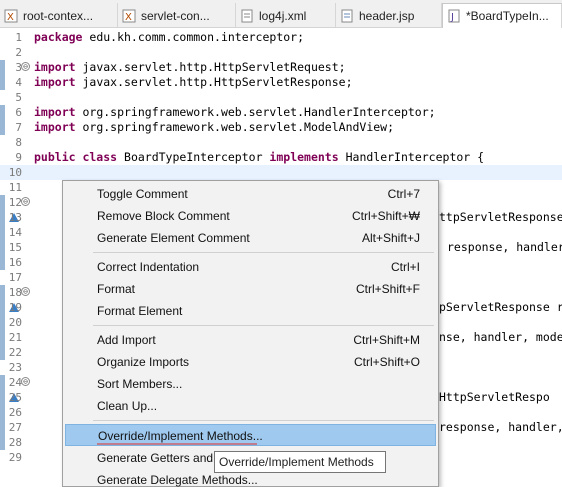 The height and width of the screenshot is (487, 562). What do you see at coordinates (15, 232) in the screenshot?
I see `line-number: 14` at bounding box center [15, 232].